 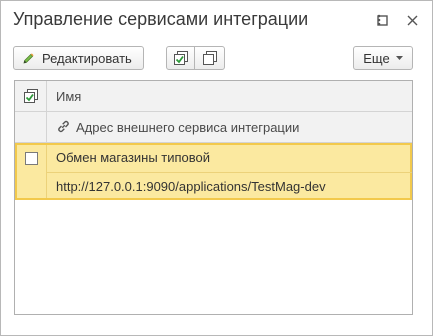 I want to click on header-check-column, so click(x=31, y=96).